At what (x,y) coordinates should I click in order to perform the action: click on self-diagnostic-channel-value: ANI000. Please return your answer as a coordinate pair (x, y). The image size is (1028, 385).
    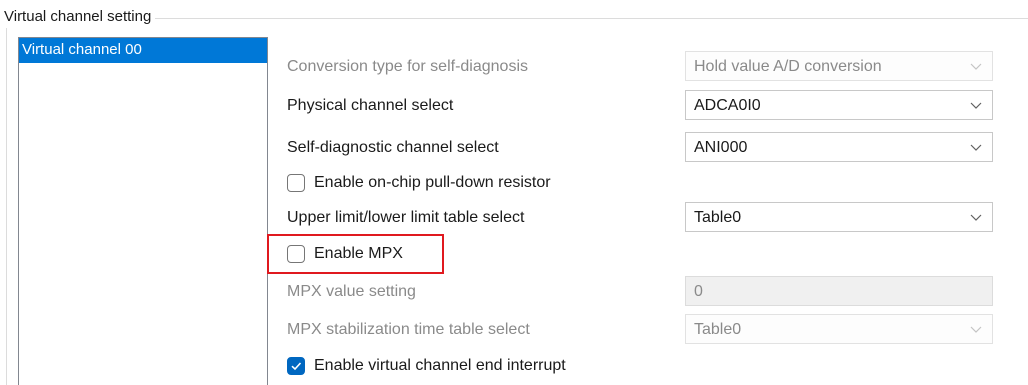
    Looking at the image, I should click on (721, 147).